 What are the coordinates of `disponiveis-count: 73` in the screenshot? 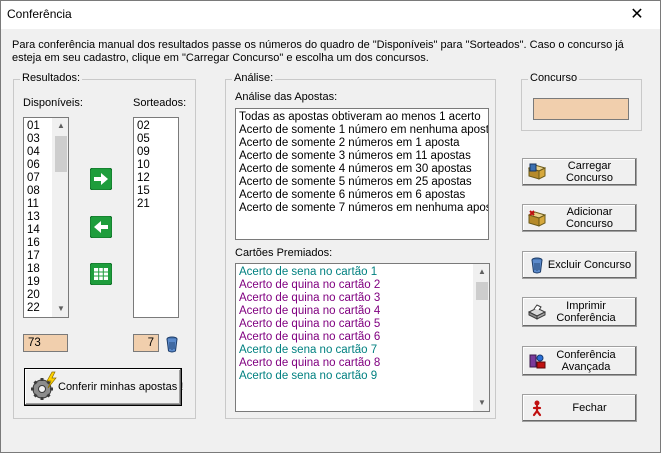 It's located at (45, 343).